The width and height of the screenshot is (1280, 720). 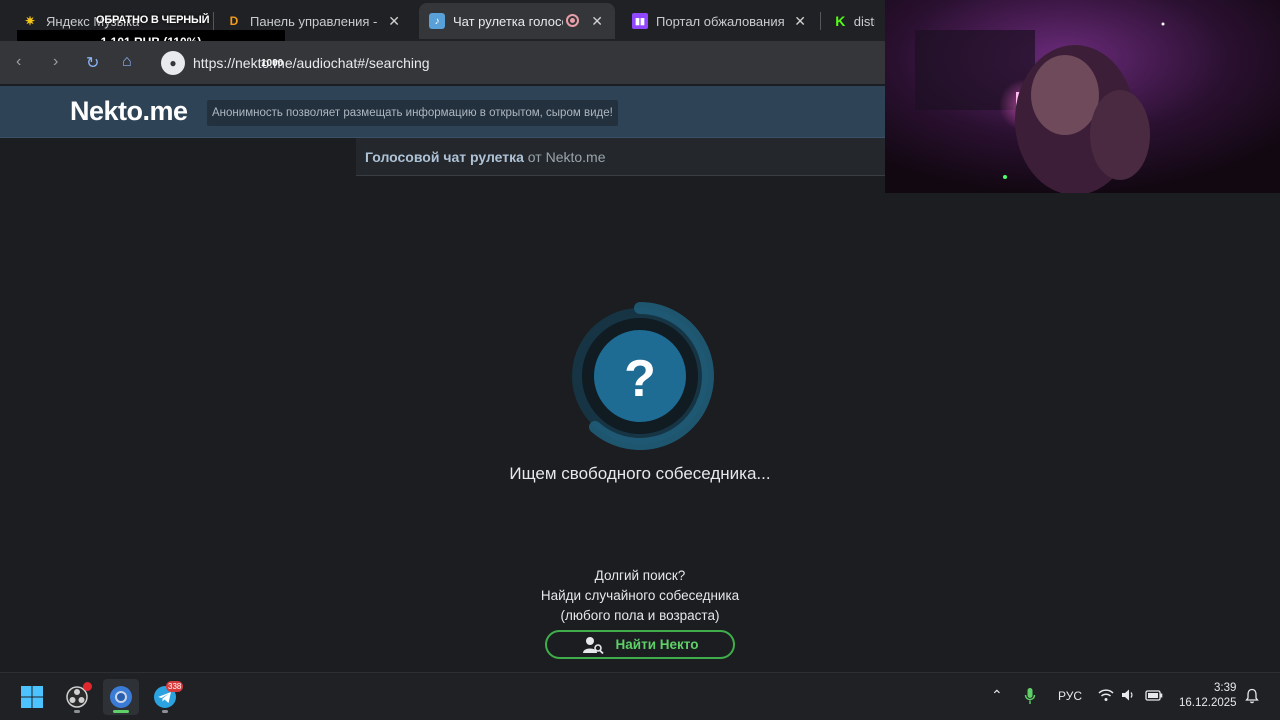 I want to click on telegram-badge: 338, so click(x=175, y=686).